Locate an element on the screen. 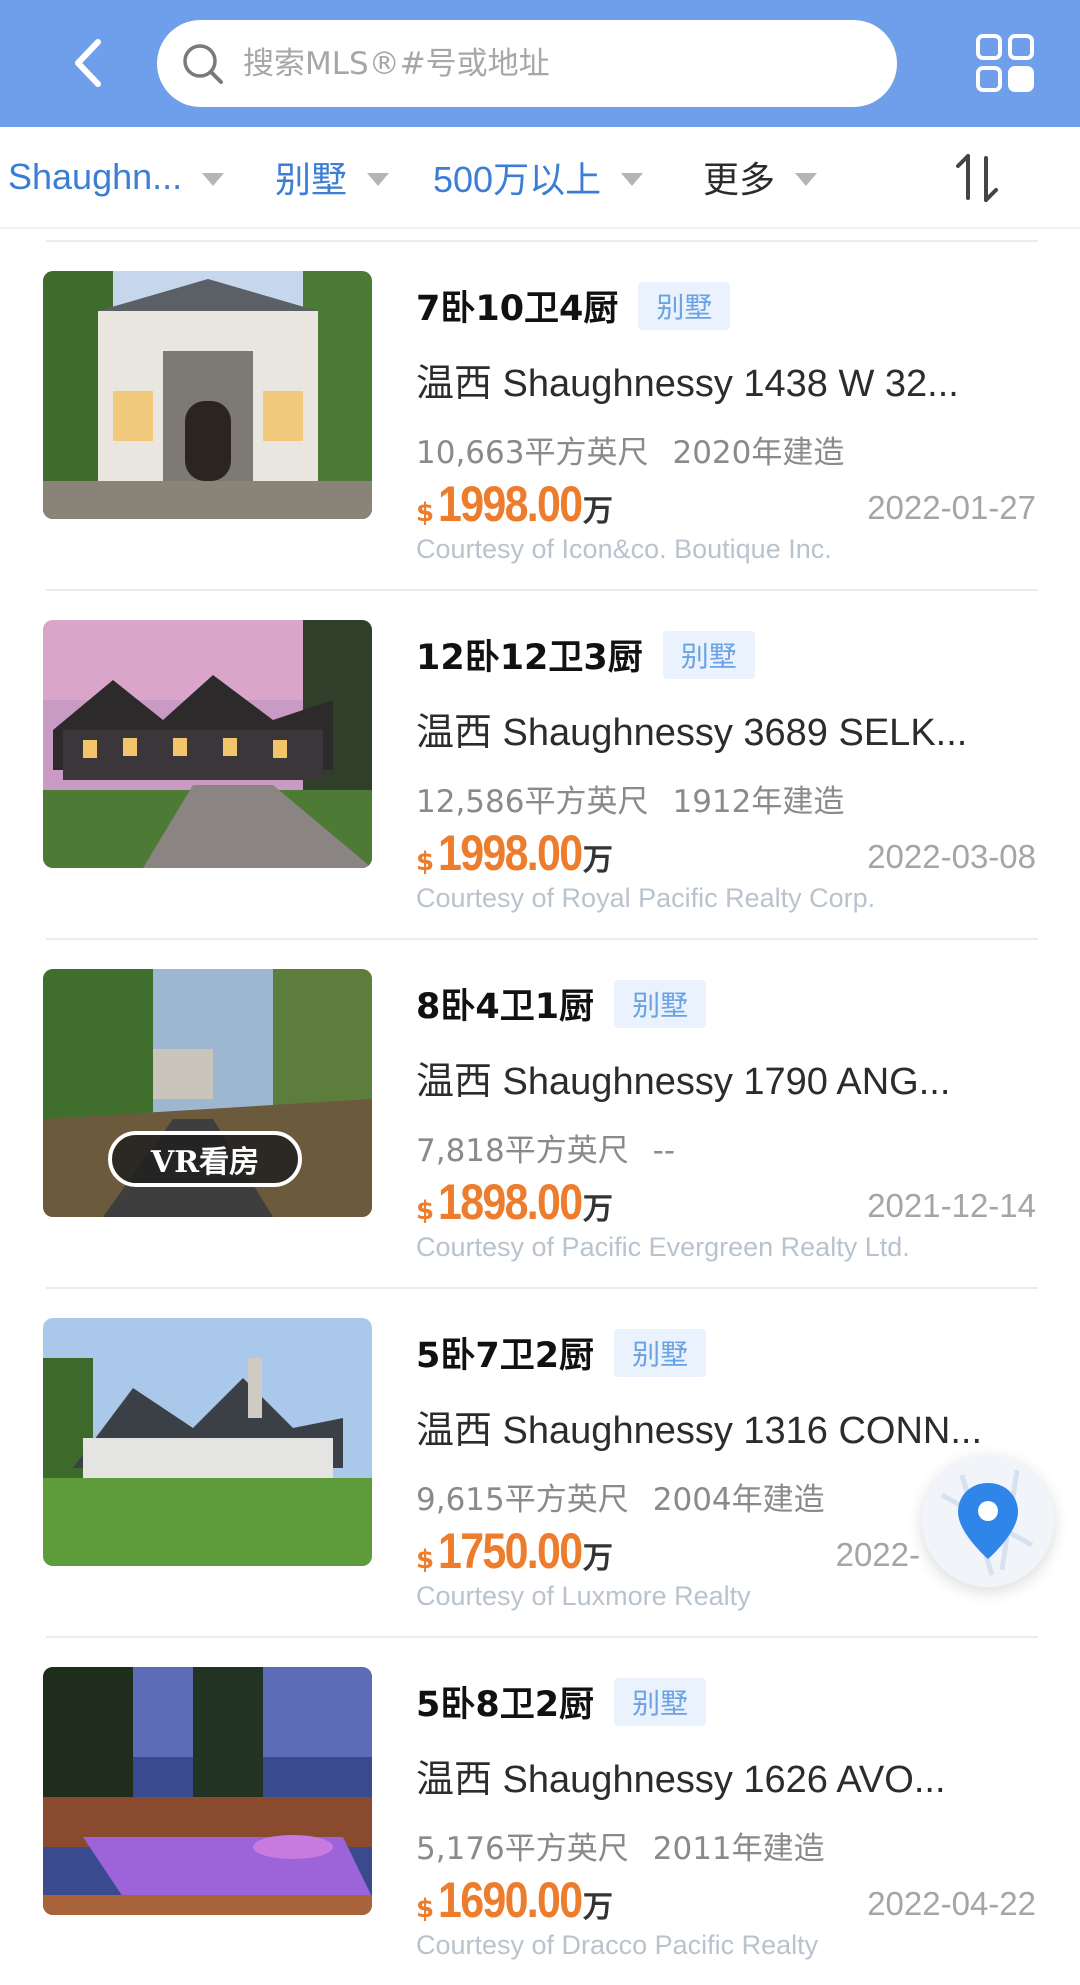  listing-built: 2004年建造 is located at coordinates (738, 1500).